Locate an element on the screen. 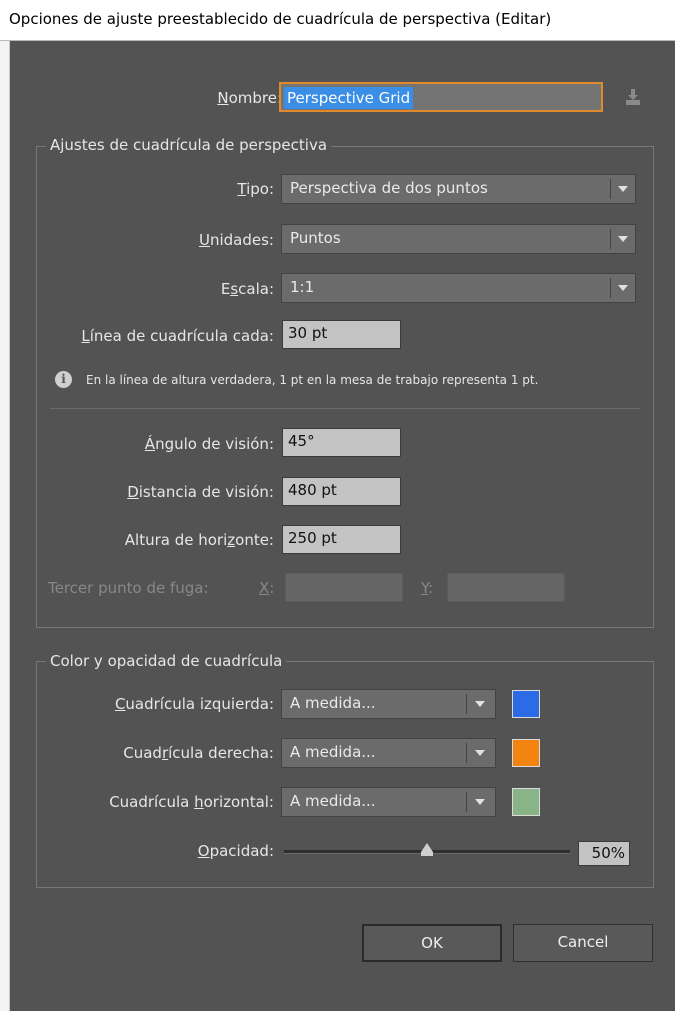  escala-label: Escala: is located at coordinates (247, 289).